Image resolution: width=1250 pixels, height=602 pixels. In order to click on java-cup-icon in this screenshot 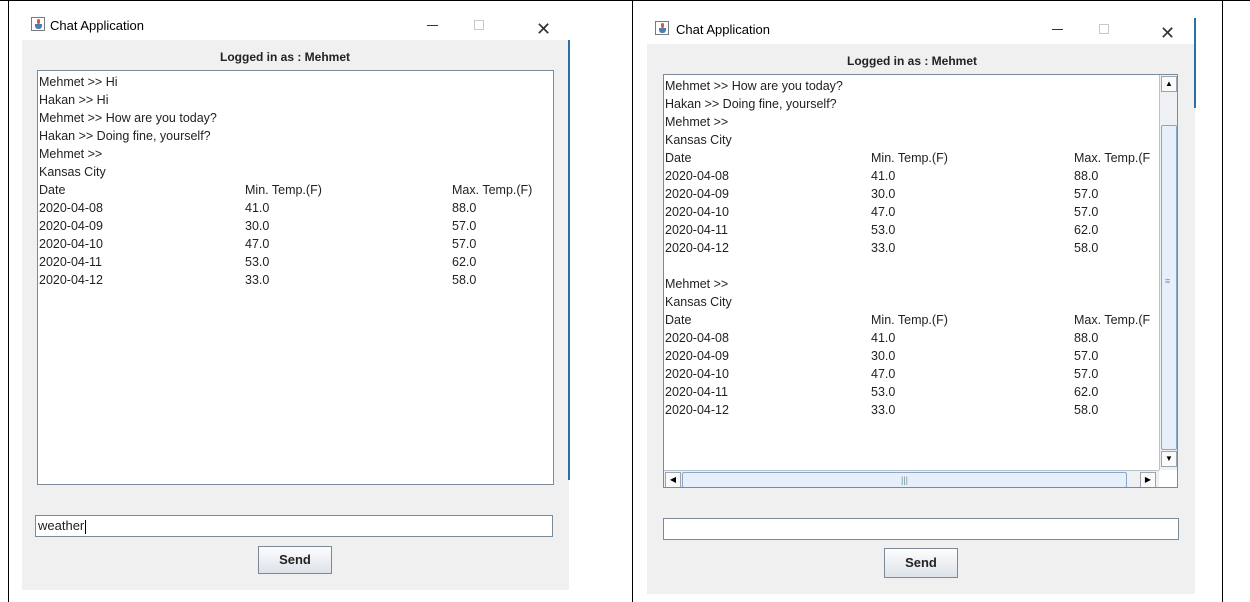, I will do `click(662, 28)`.